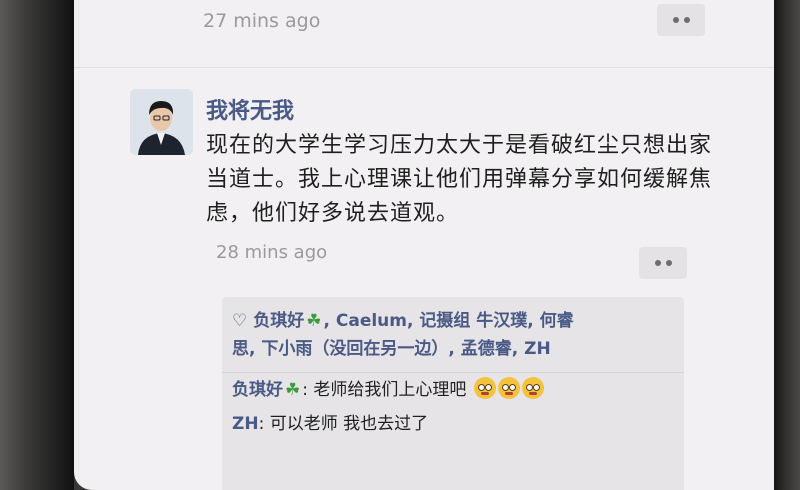  What do you see at coordinates (453, 372) in the screenshot?
I see `likes-divider` at bounding box center [453, 372].